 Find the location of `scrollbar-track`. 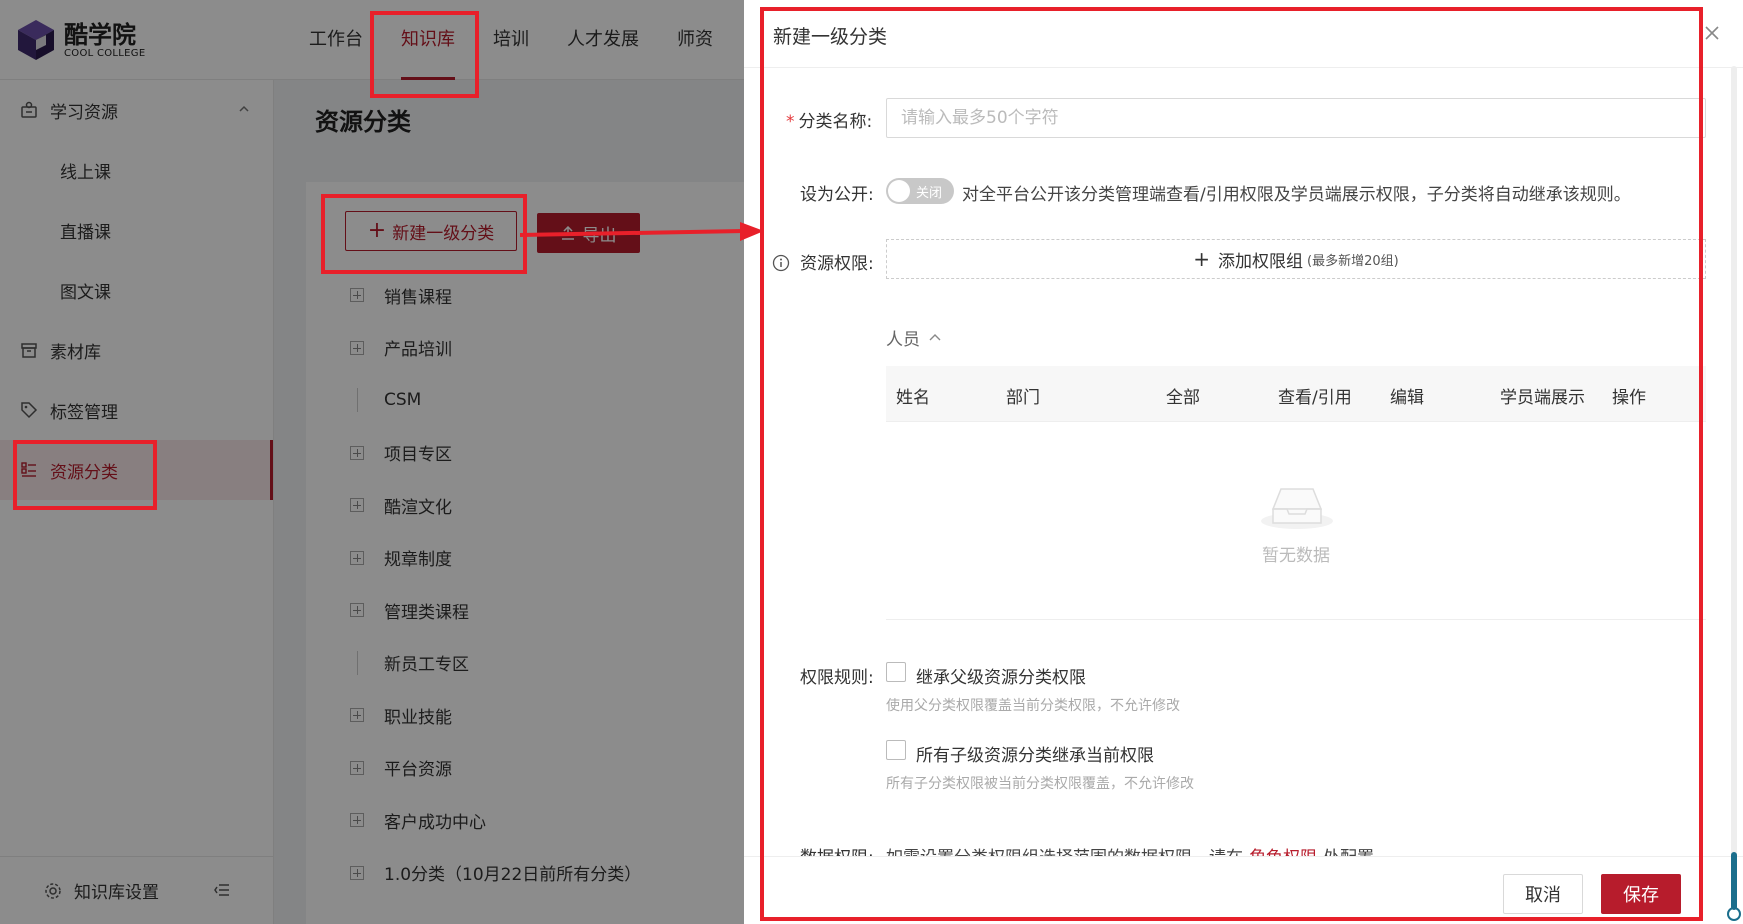

scrollbar-track is located at coordinates (1734, 461).